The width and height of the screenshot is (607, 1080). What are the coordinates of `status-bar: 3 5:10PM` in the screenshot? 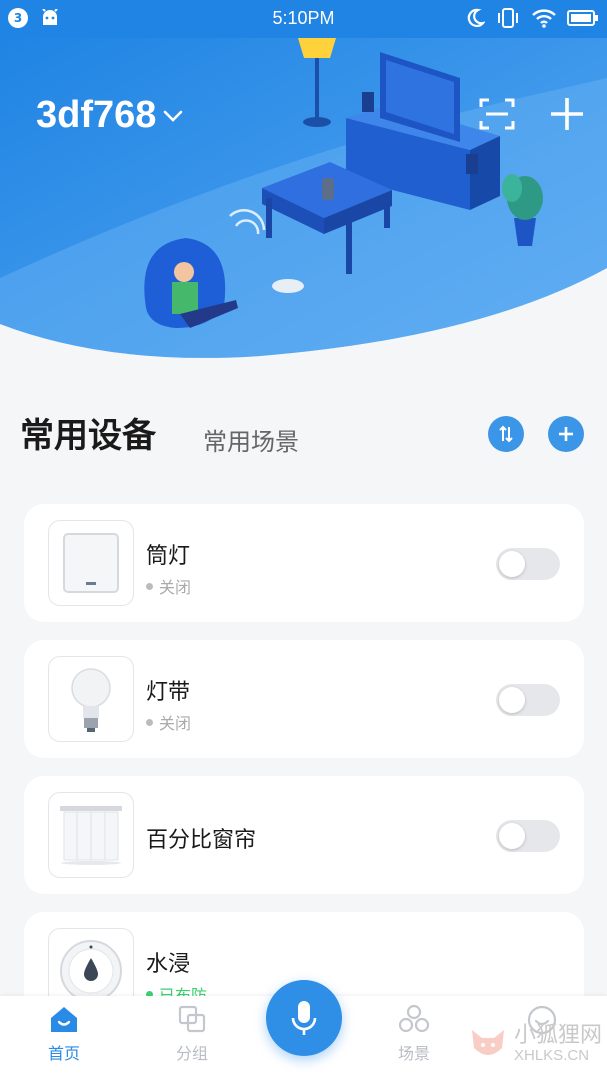 It's located at (303, 19).